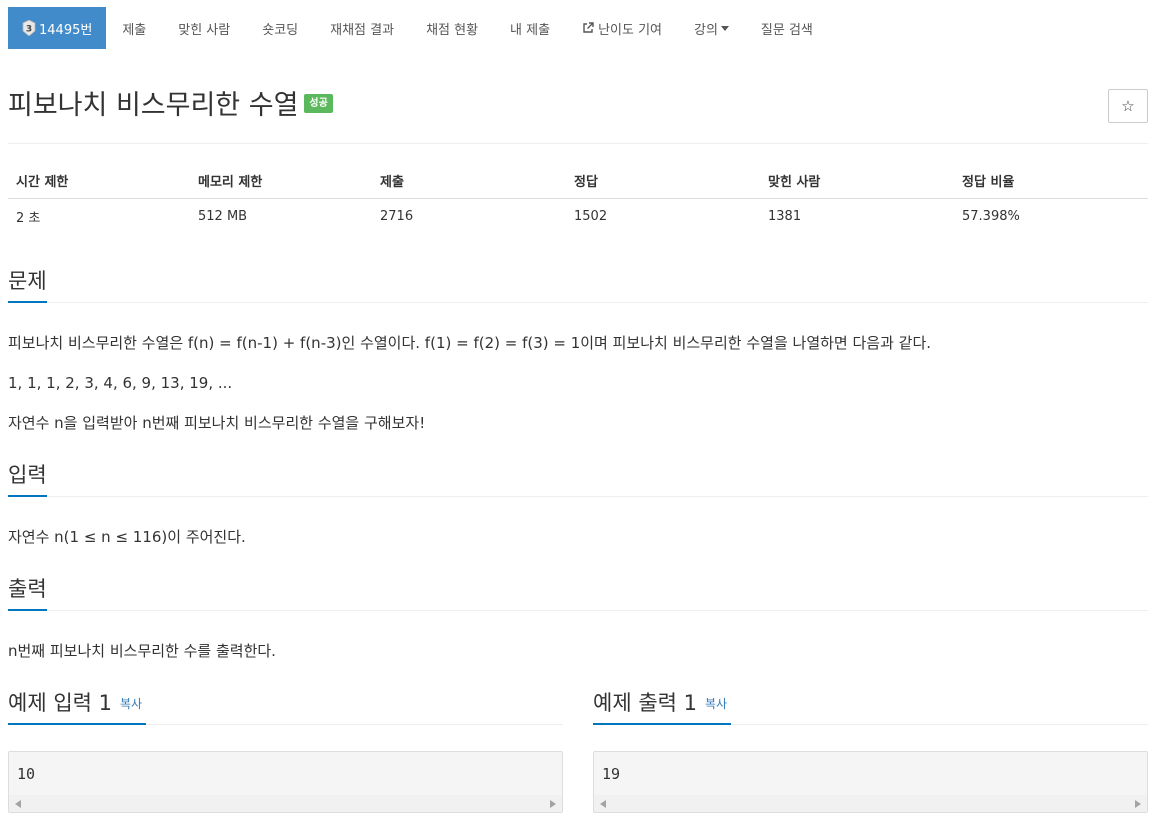  Describe the element at coordinates (285, 707) in the screenshot. I see `sample-input-header: 예제 입력 1 복사` at that location.